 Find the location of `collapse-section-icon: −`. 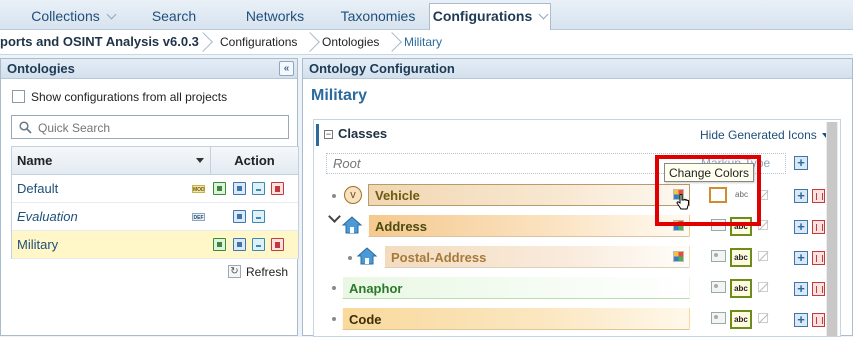

collapse-section-icon: − is located at coordinates (328, 134).